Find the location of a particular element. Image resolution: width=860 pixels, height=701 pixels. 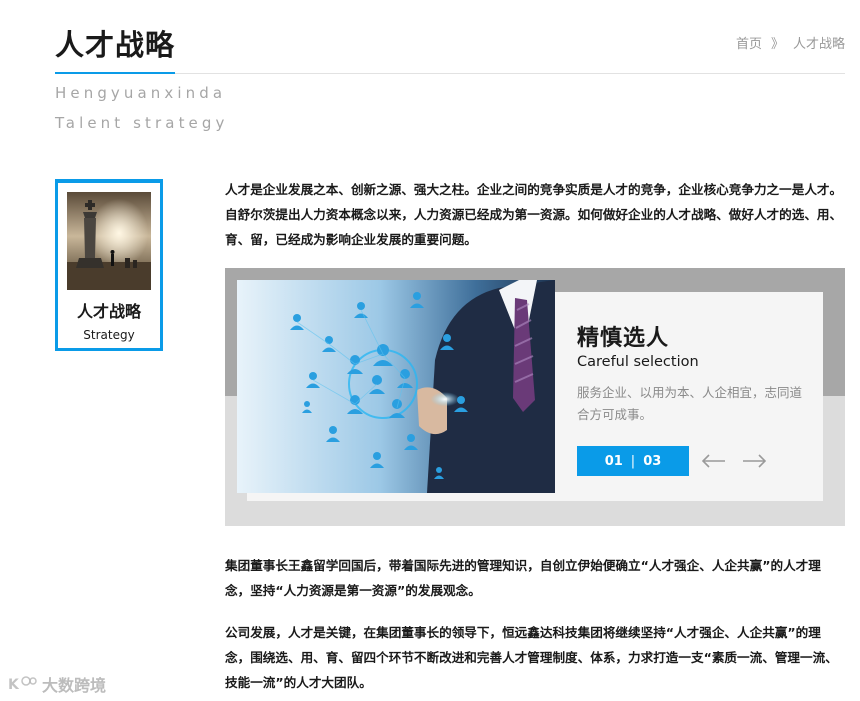

sidebar-card-title: 人才战略 is located at coordinates (108, 311).